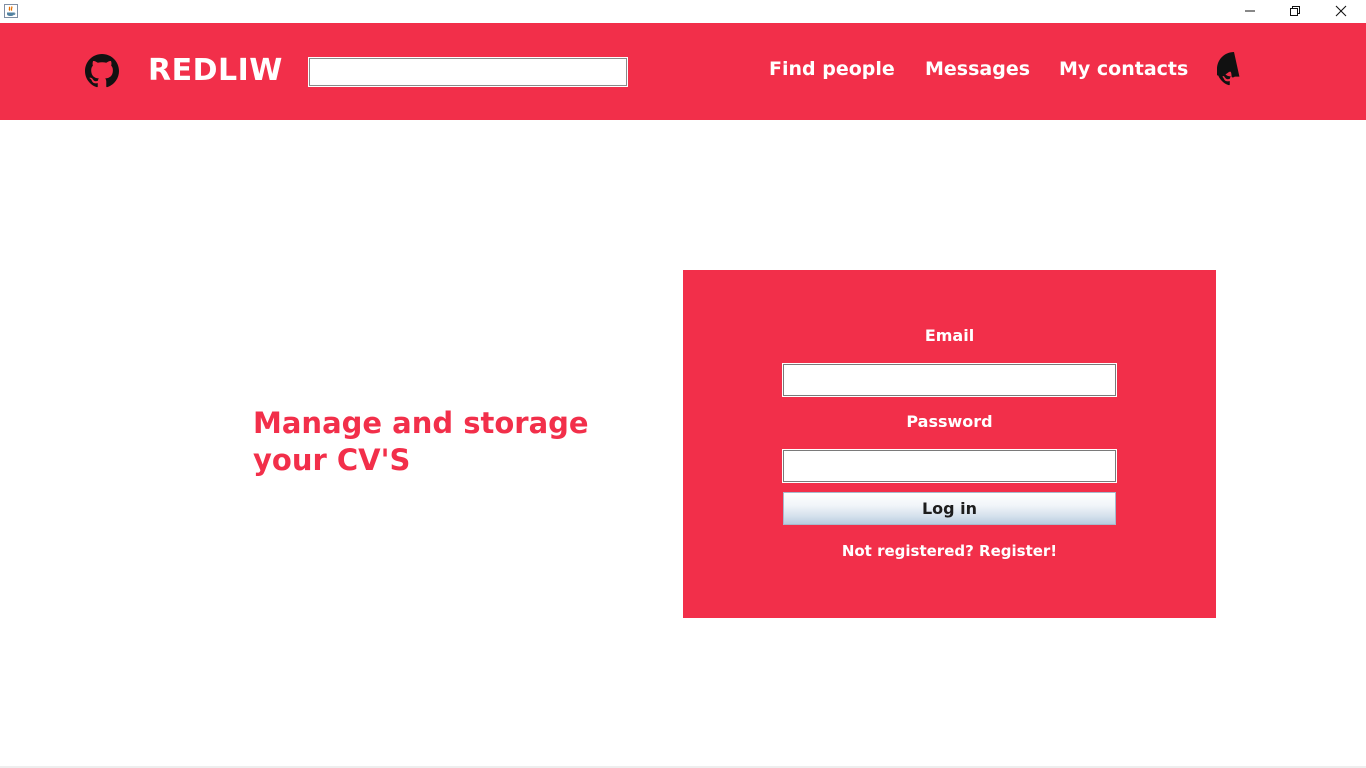  What do you see at coordinates (1123, 69) in the screenshot?
I see `nav-my-contacts: My contacts` at bounding box center [1123, 69].